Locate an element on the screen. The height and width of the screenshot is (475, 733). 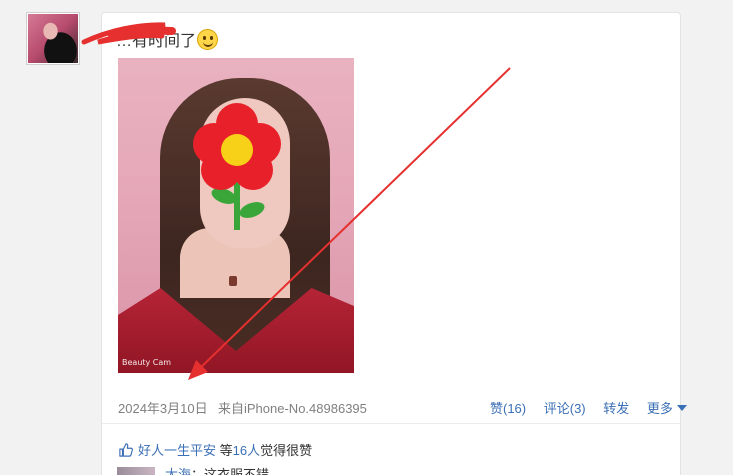
user-avatar is located at coordinates (53, 38).